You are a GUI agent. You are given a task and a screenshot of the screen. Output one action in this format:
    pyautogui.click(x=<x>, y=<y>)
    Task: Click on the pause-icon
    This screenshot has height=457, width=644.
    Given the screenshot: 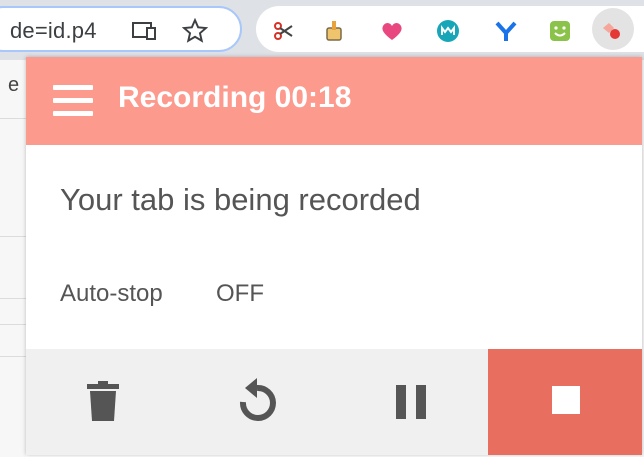 What is the action you would take?
    pyautogui.click(x=411, y=402)
    